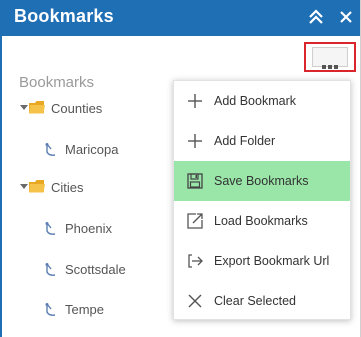  What do you see at coordinates (64, 16) in the screenshot?
I see `panel-title: Bookmarks` at bounding box center [64, 16].